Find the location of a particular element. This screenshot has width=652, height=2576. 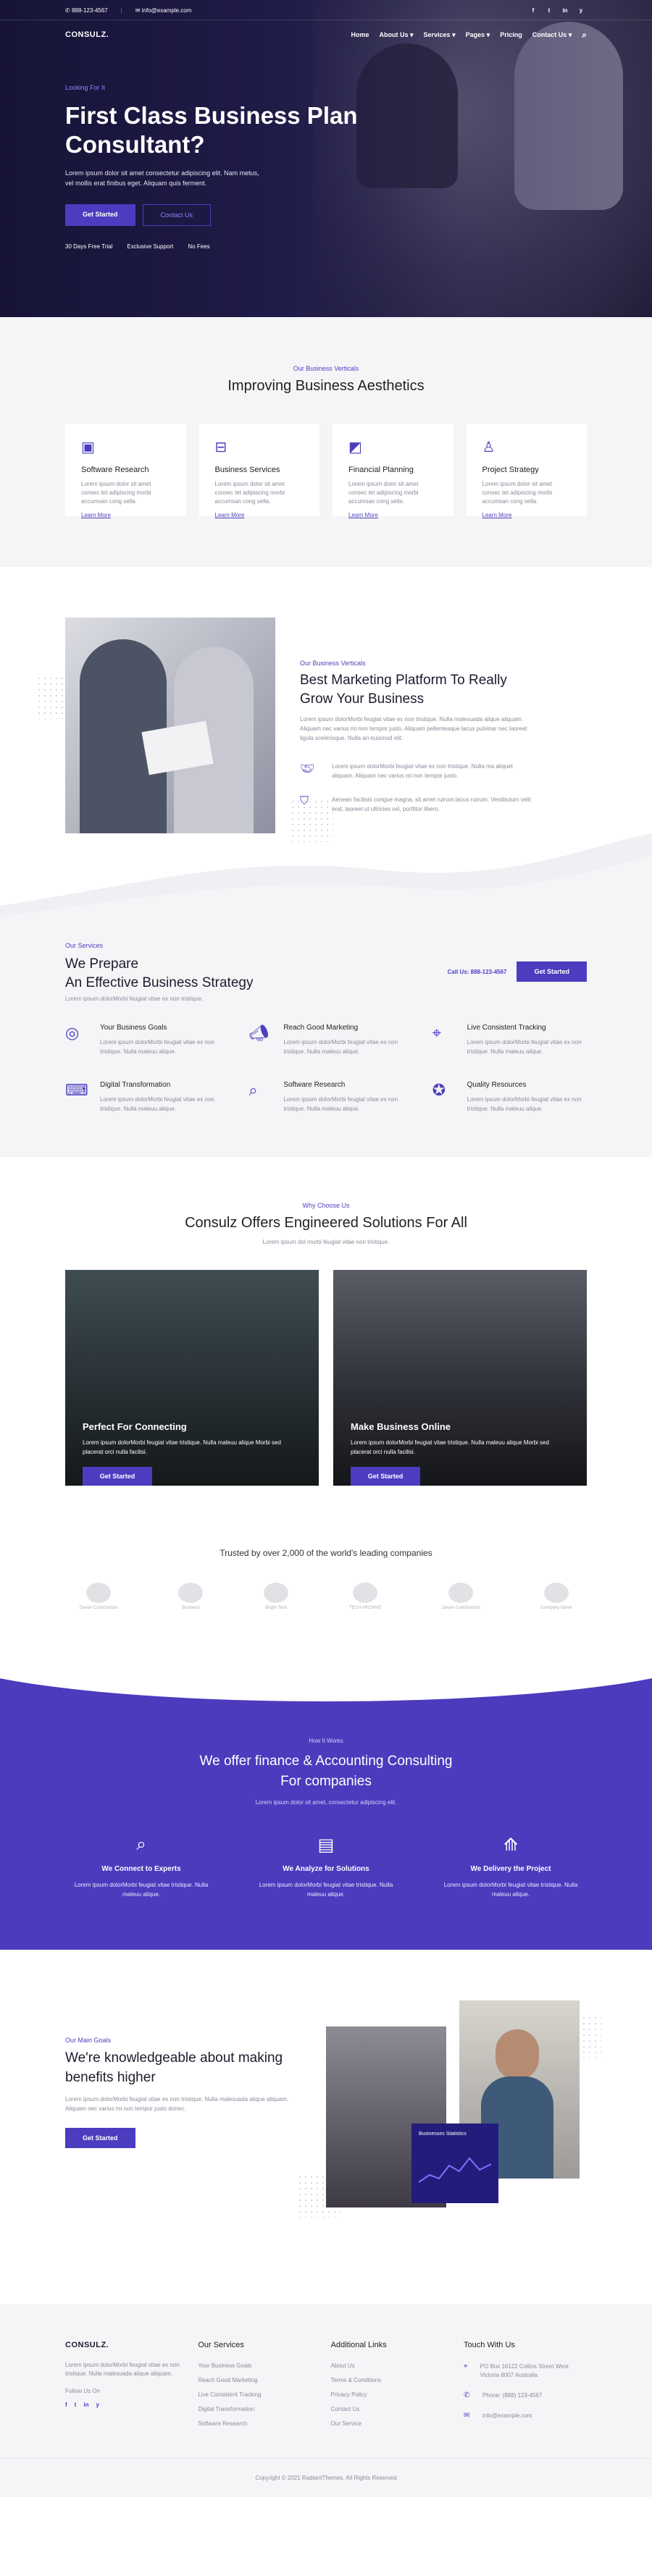

footer-logo: CONSULZ. is located at coordinates (127, 2345).